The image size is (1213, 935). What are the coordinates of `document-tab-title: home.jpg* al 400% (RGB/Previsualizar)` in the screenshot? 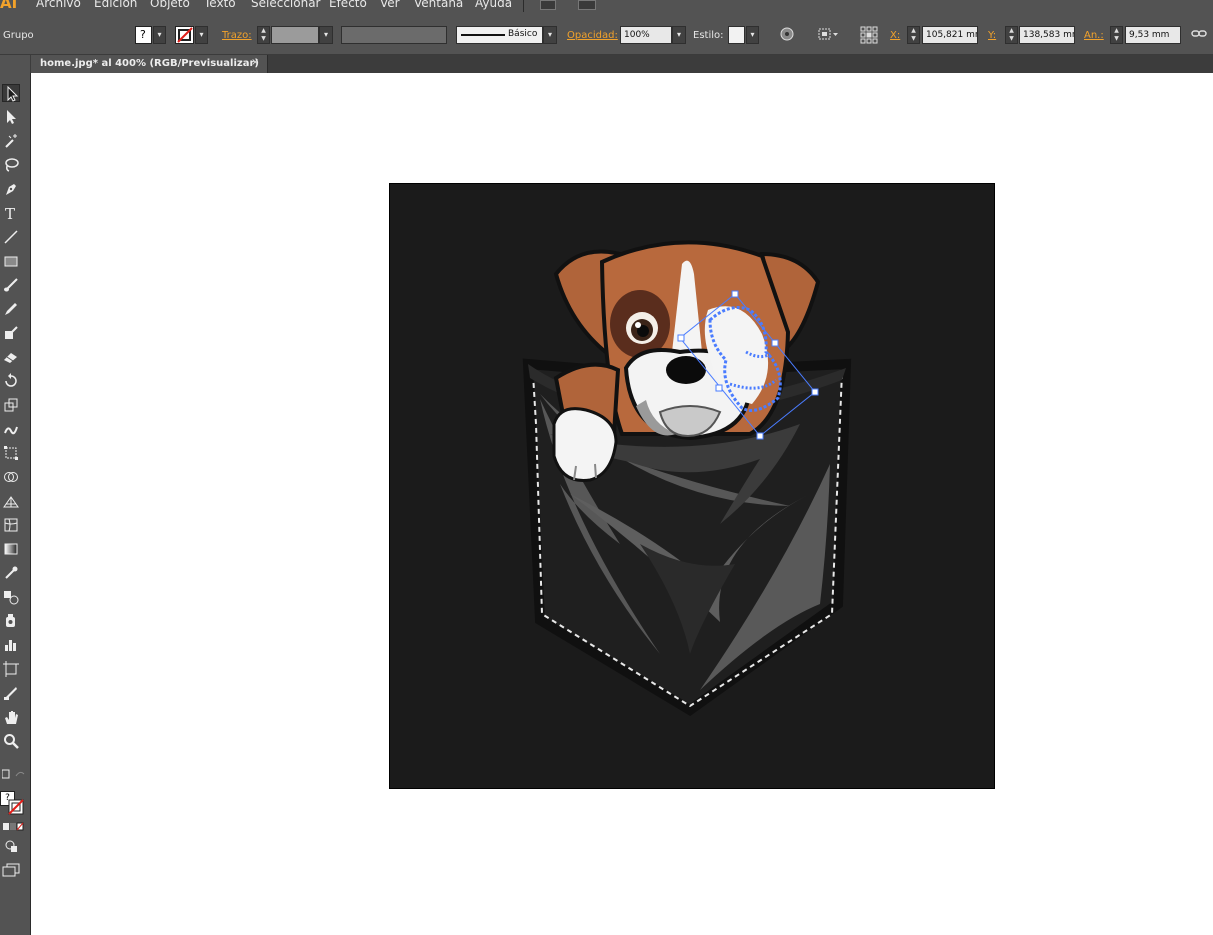 It's located at (149, 63).